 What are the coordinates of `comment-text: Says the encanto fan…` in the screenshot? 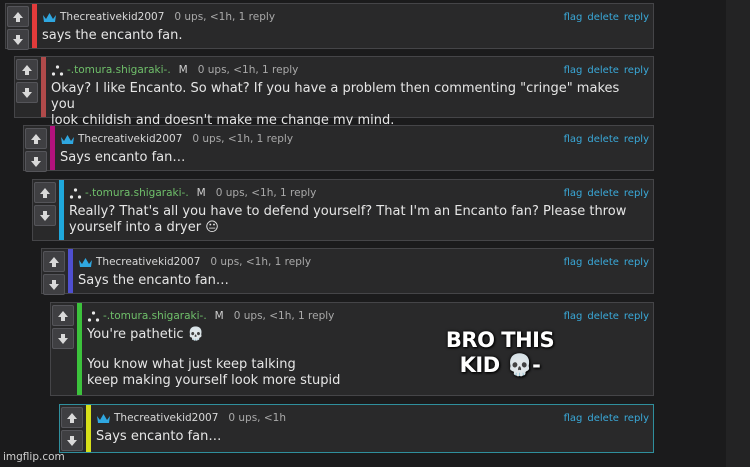 It's located at (153, 280).